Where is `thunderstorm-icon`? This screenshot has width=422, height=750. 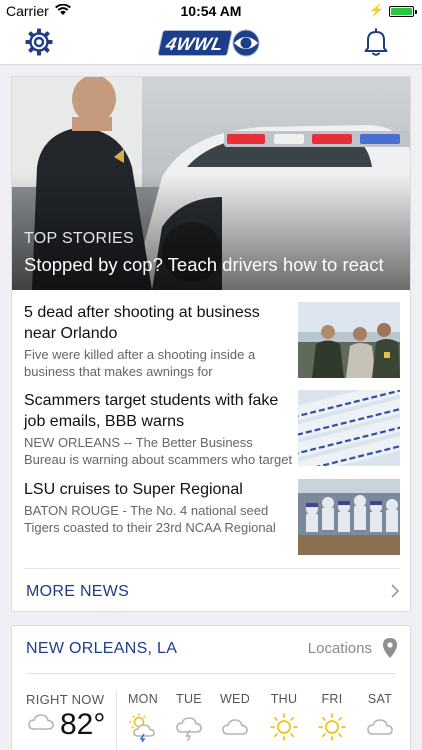
thunderstorm-icon is located at coordinates (189, 729).